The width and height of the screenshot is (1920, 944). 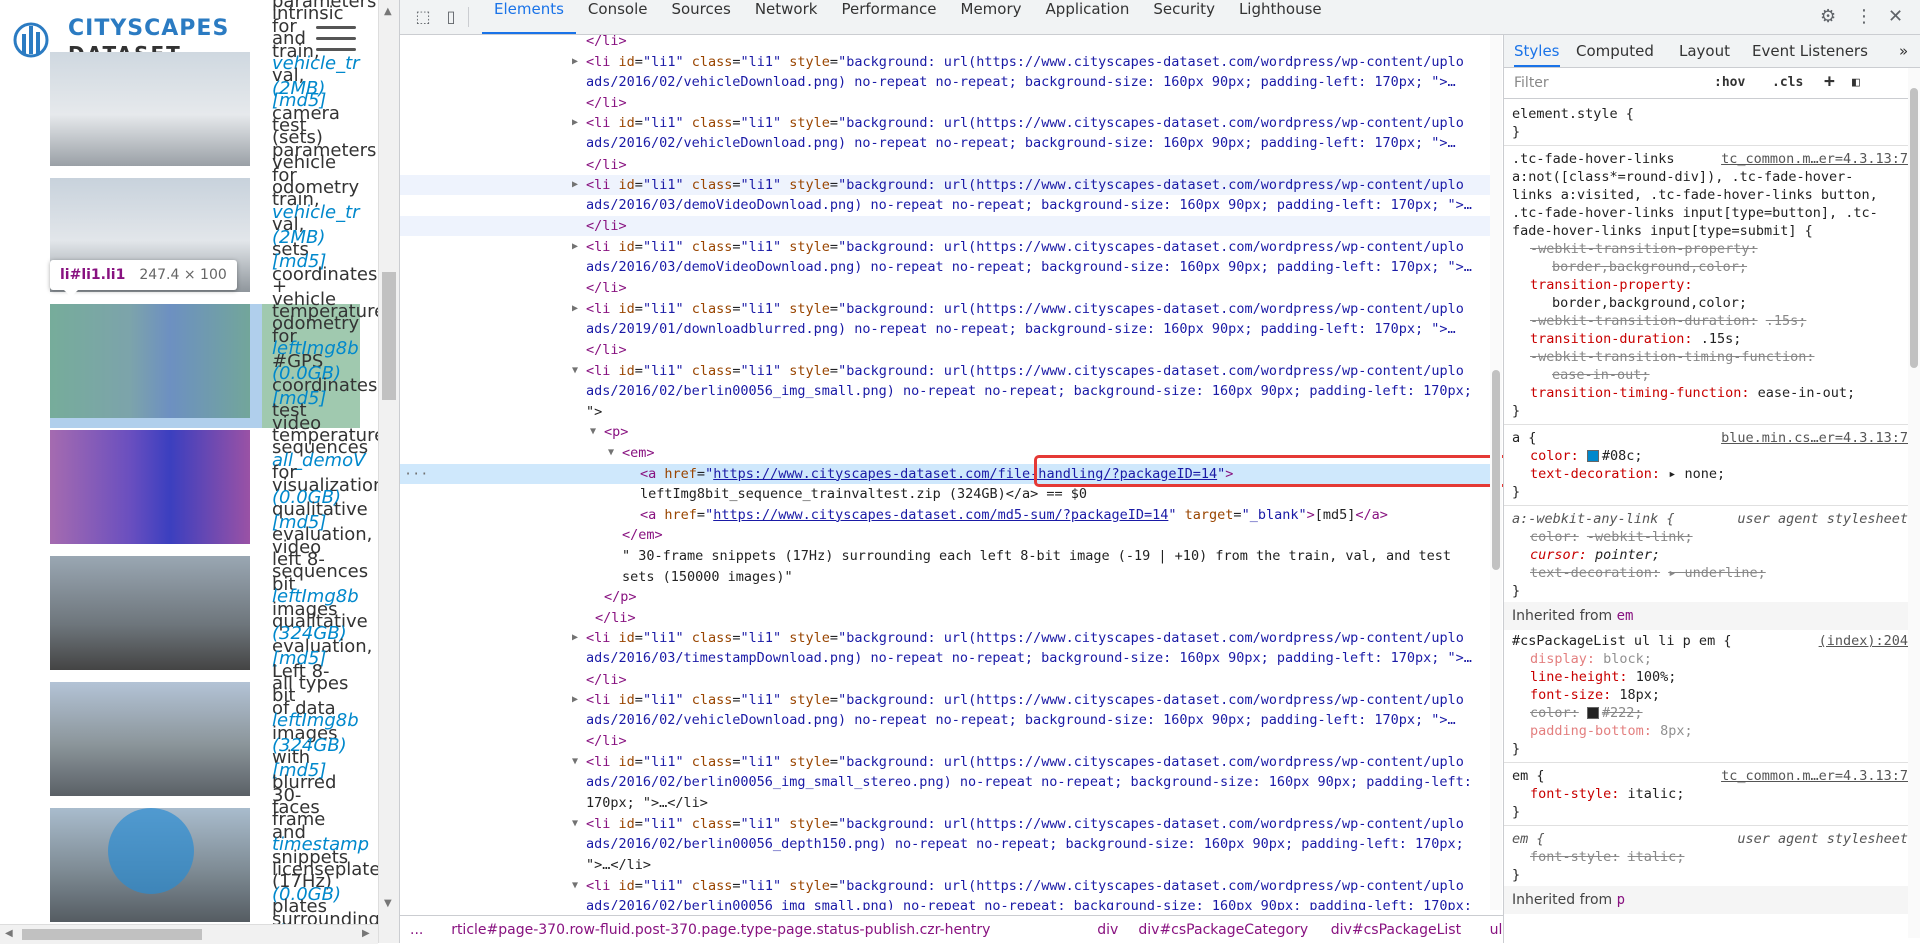 I want to click on property-value: ▸ underline;, so click(x=1717, y=573).